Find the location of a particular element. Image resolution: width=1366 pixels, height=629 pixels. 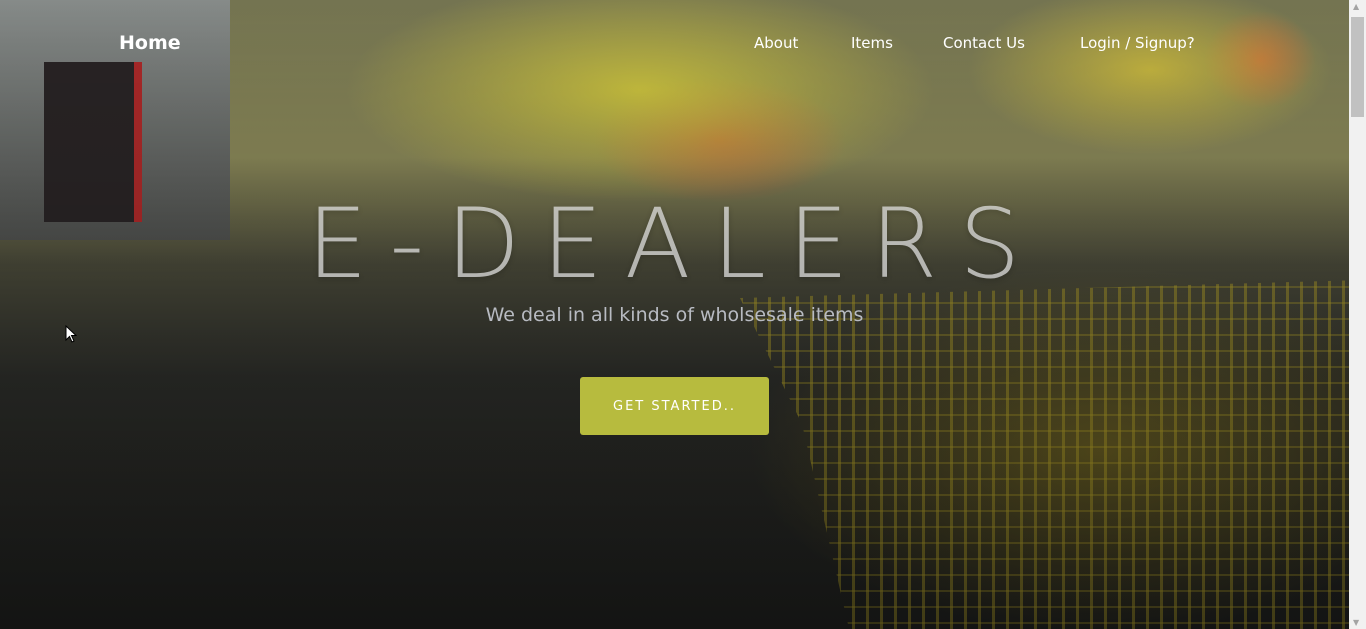

get-started-button: GET STARTED.. is located at coordinates (674, 406).